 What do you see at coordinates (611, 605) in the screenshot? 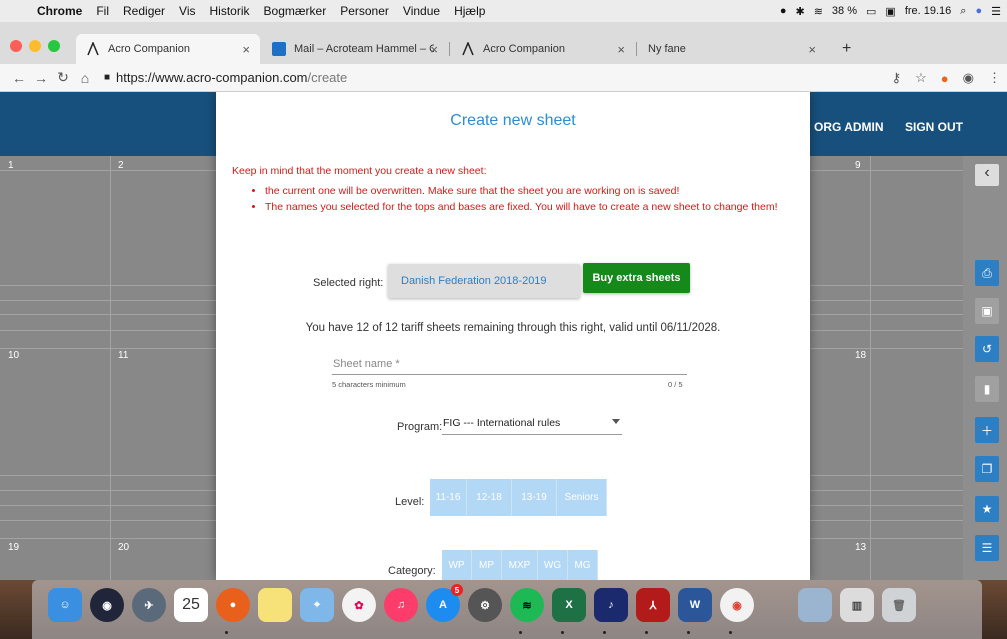
I see `audacity-icon: ♪` at bounding box center [611, 605].